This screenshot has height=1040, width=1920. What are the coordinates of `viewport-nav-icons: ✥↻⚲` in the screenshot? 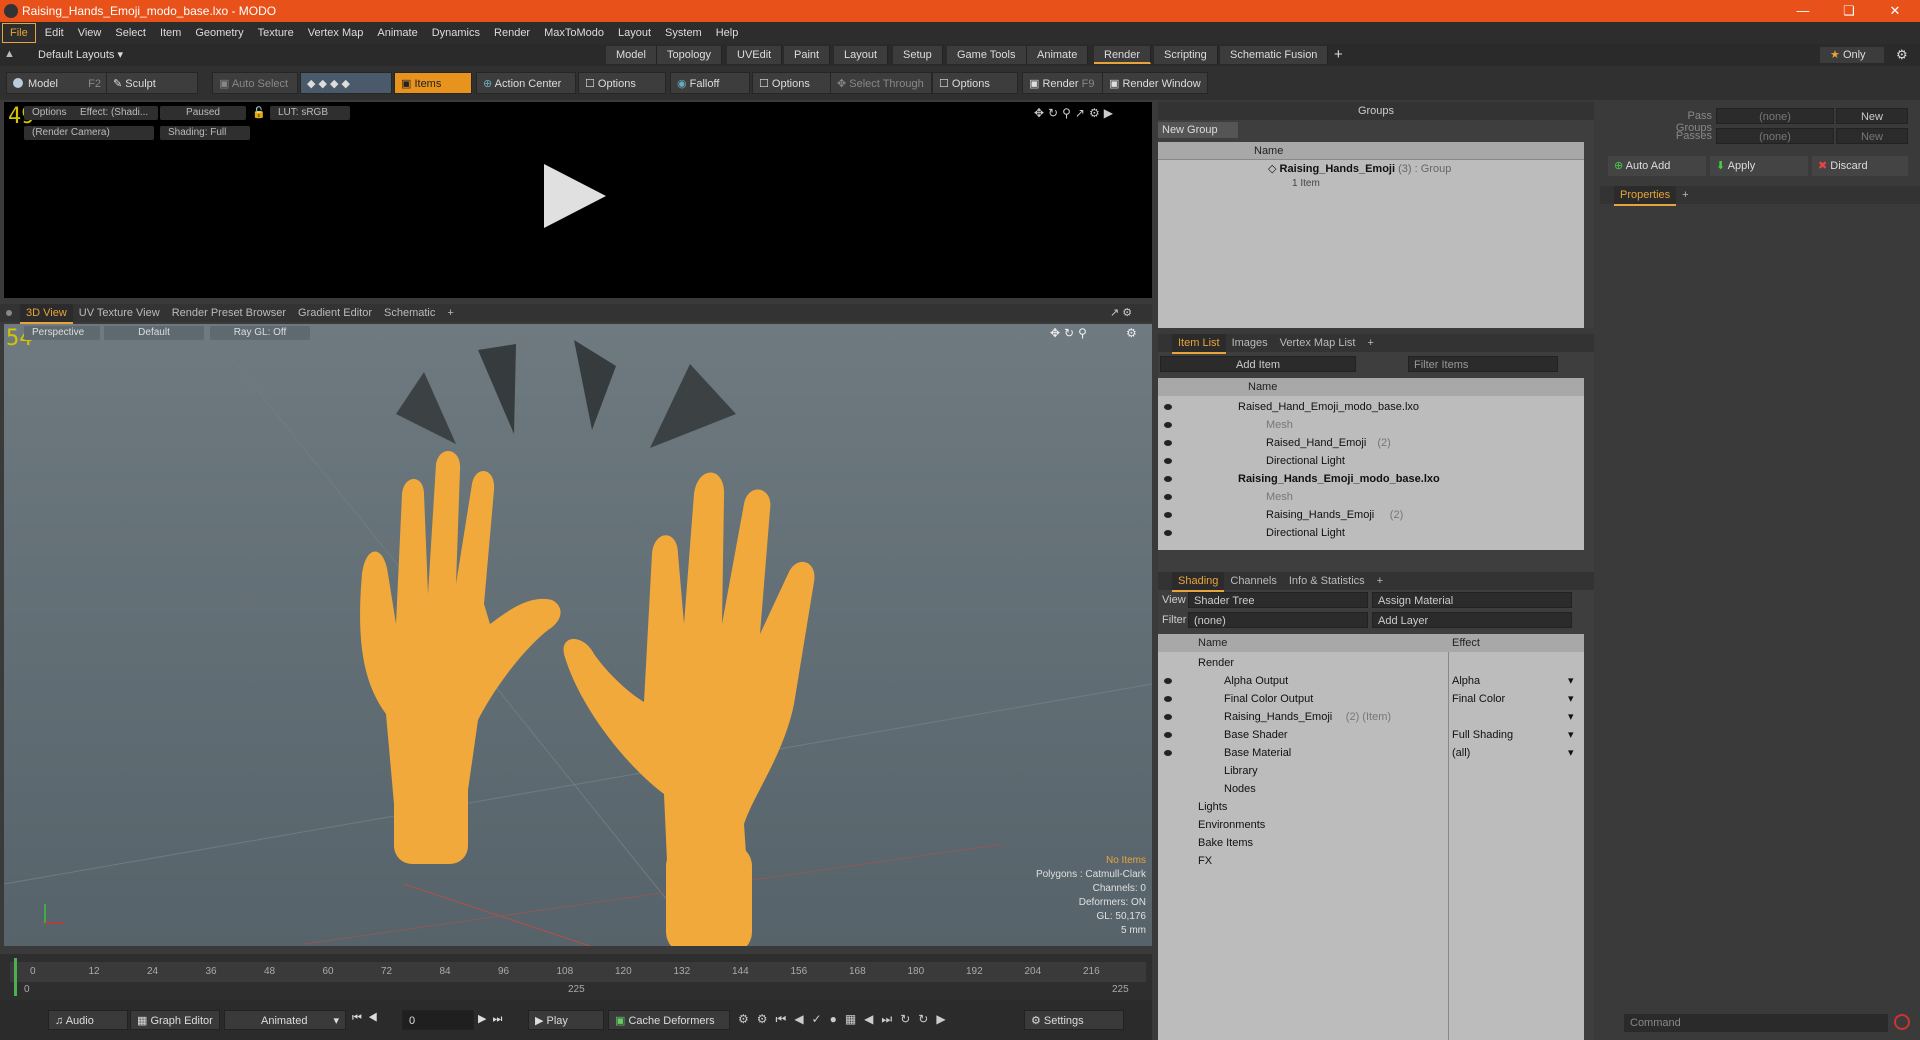 It's located at (1070, 333).